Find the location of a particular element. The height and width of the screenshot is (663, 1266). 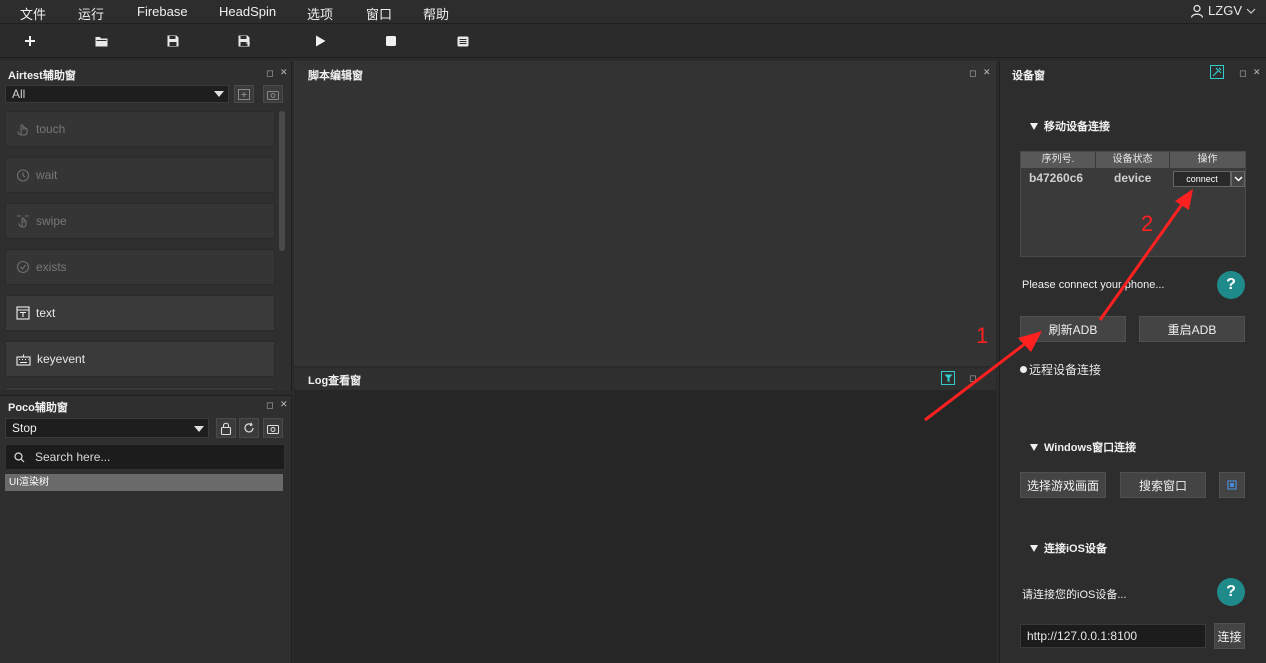

api-exists-button: exists is located at coordinates (140, 267).